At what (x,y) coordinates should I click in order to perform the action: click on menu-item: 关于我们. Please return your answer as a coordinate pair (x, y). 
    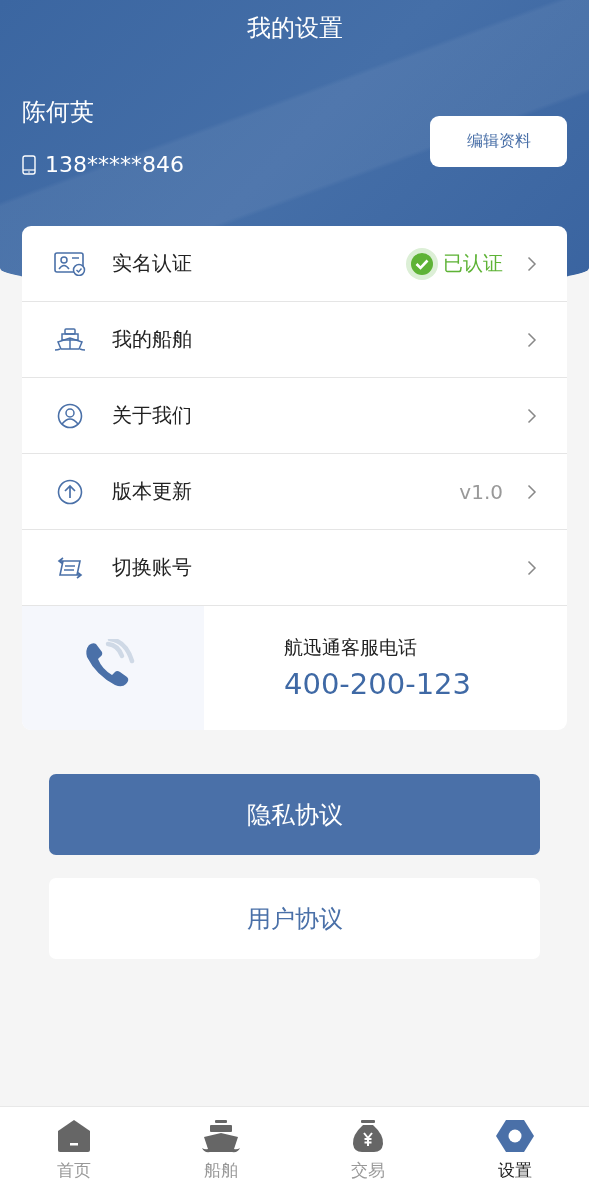
    Looking at the image, I should click on (294, 416).